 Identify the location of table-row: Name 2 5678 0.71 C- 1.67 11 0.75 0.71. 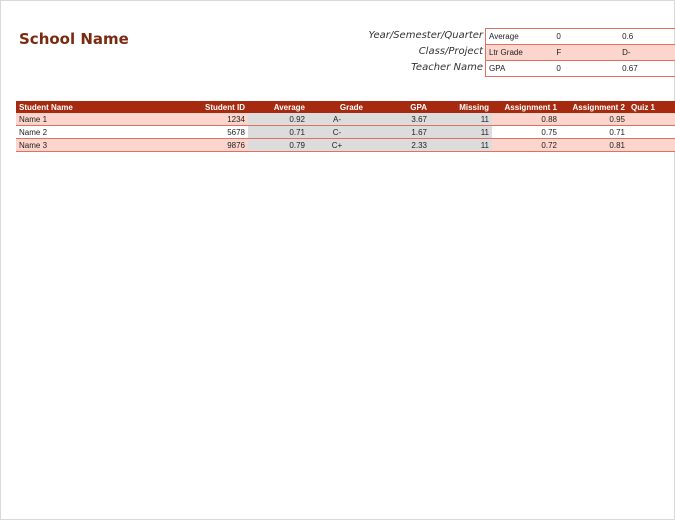
(345, 132).